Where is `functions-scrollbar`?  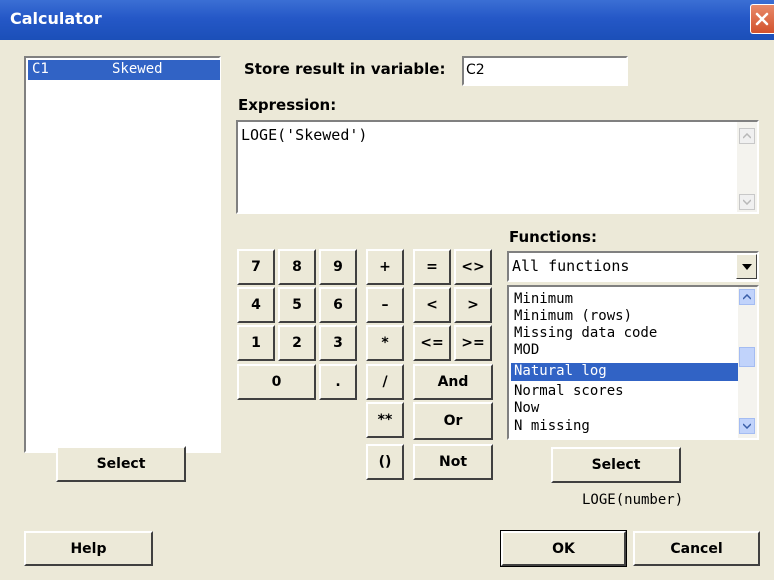 functions-scrollbar is located at coordinates (747, 362).